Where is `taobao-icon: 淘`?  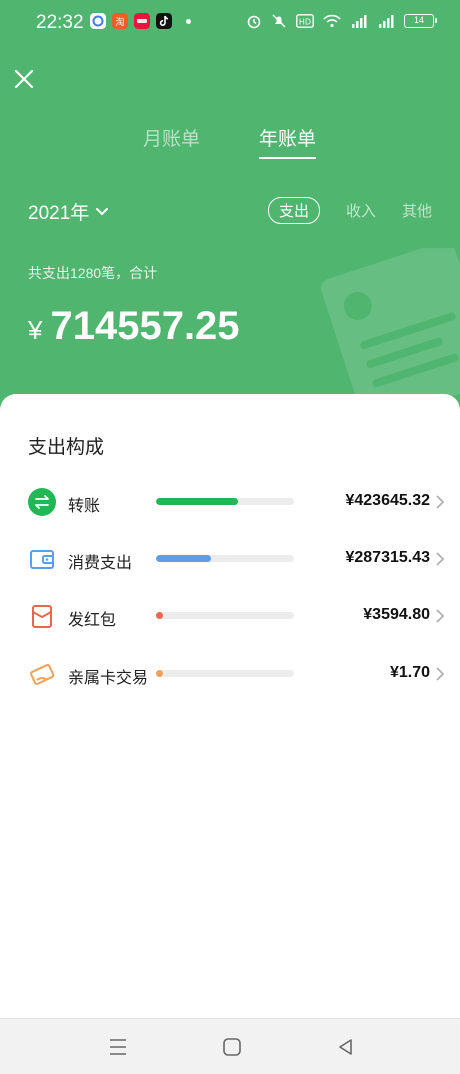
taobao-icon: 淘 is located at coordinates (120, 21).